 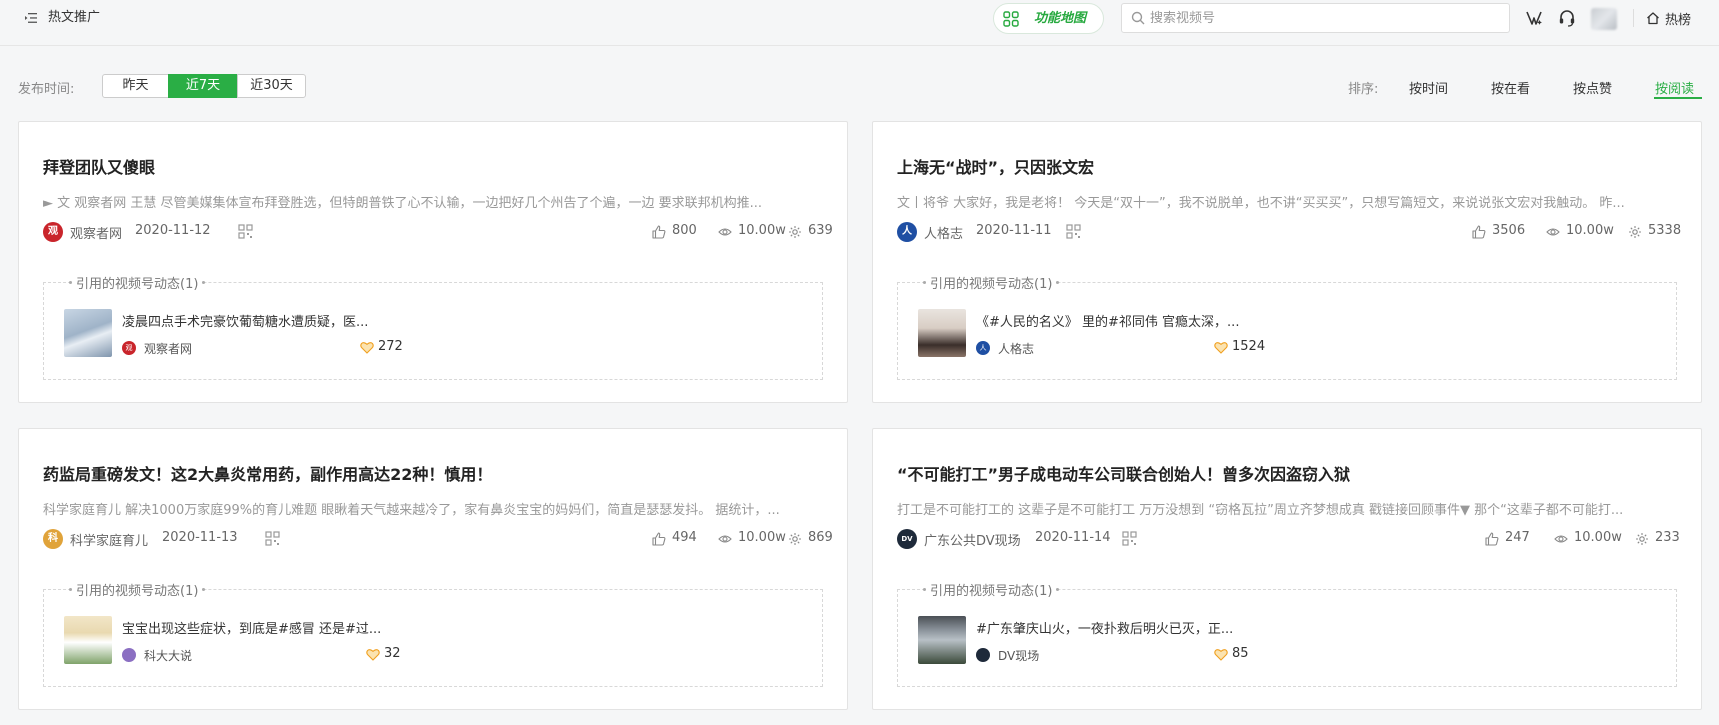 What do you see at coordinates (1567, 18) in the screenshot?
I see `headset-icon` at bounding box center [1567, 18].